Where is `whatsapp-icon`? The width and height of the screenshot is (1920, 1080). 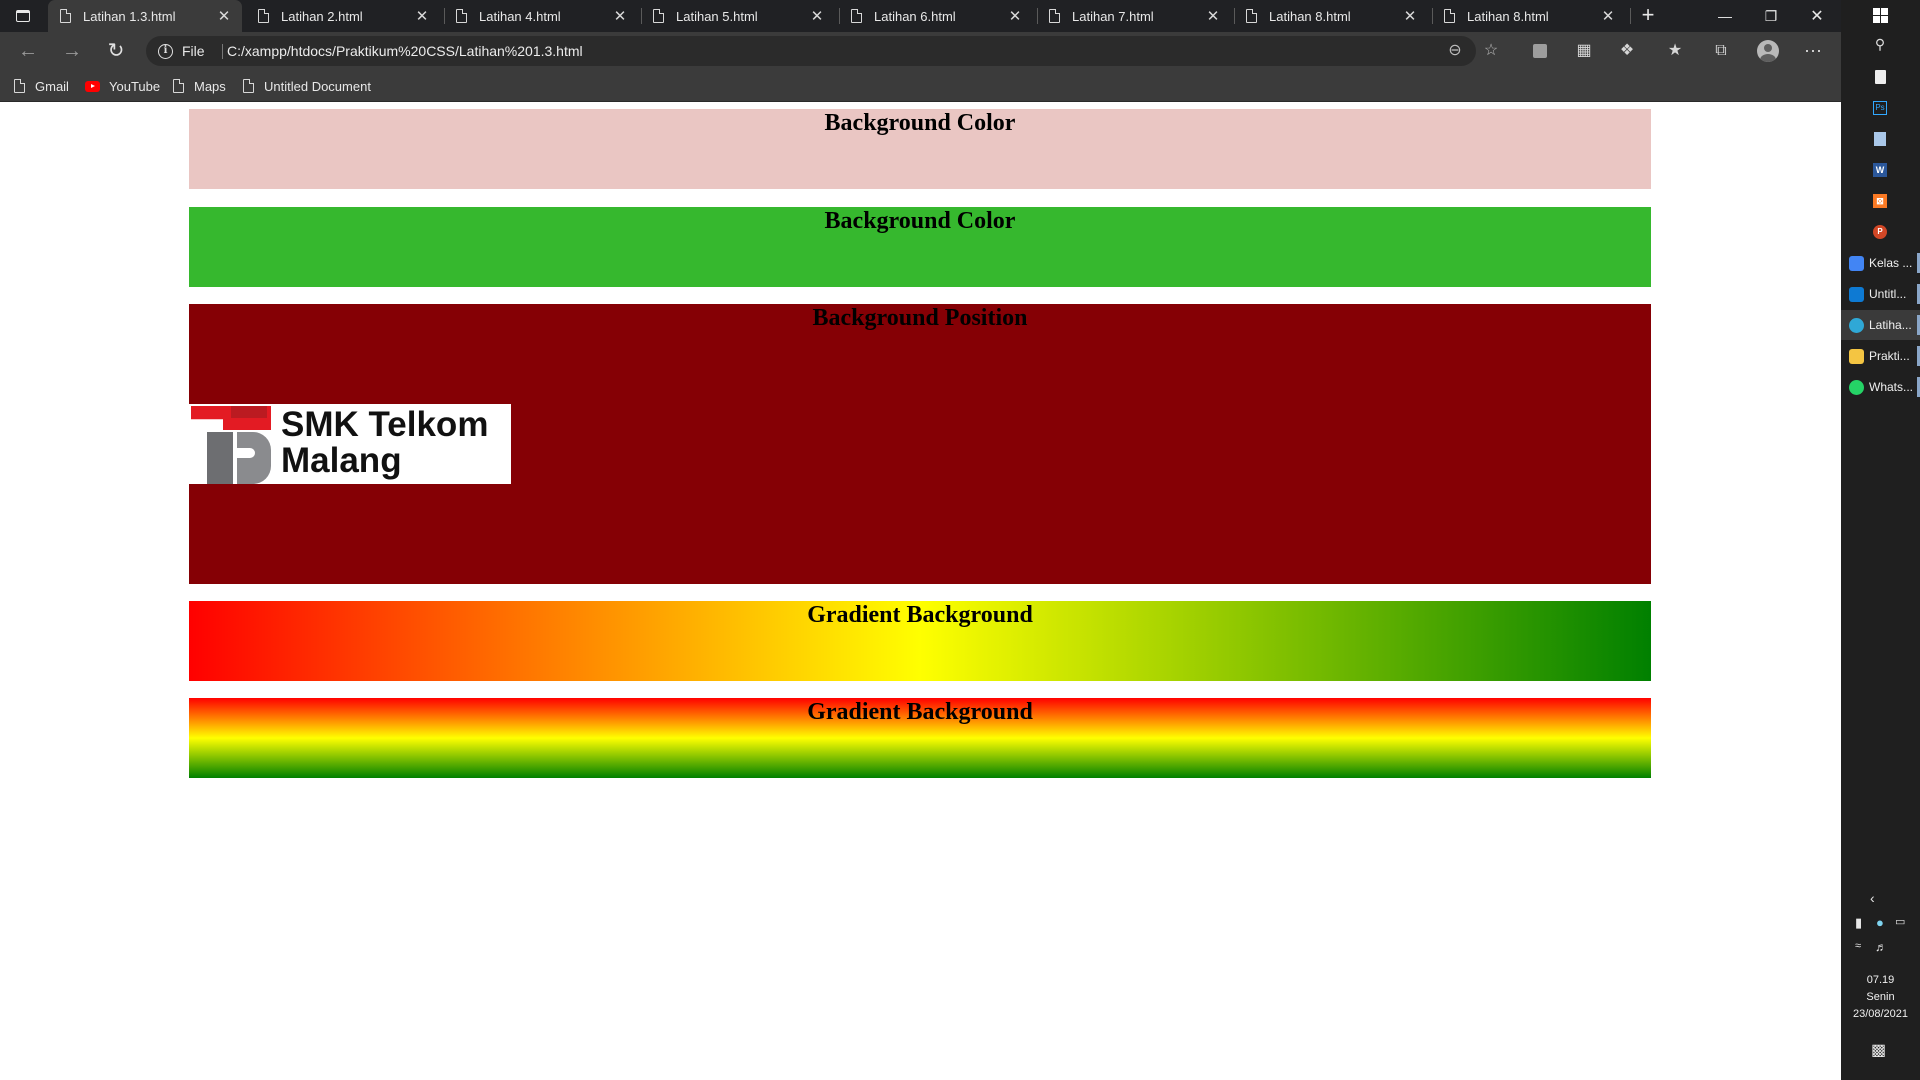 whatsapp-icon is located at coordinates (1856, 387).